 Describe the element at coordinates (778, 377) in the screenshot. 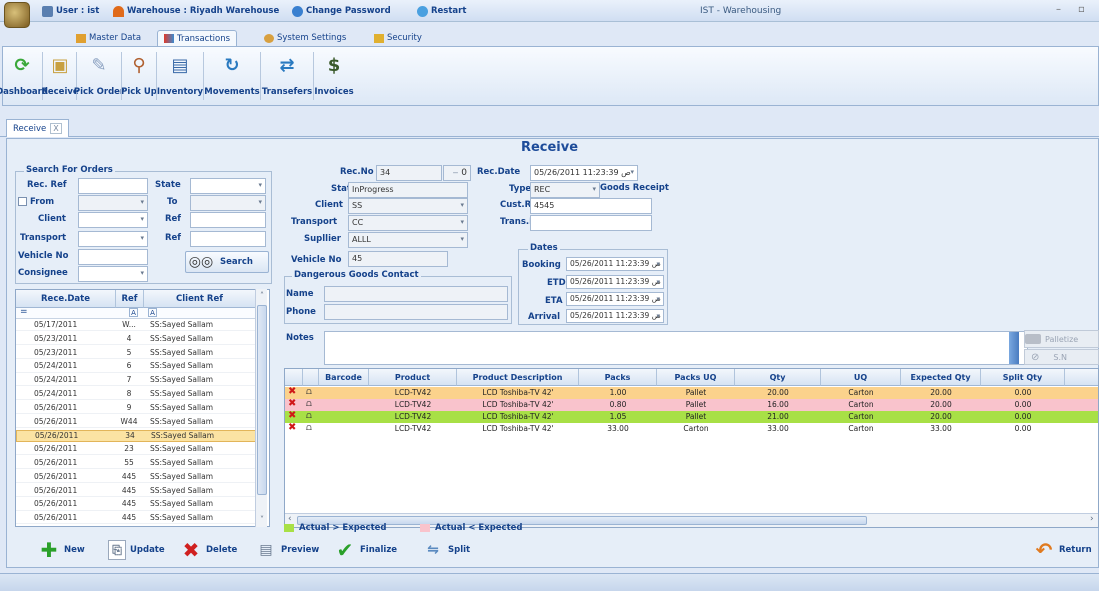

I see `column-header-qty: Qty` at that location.